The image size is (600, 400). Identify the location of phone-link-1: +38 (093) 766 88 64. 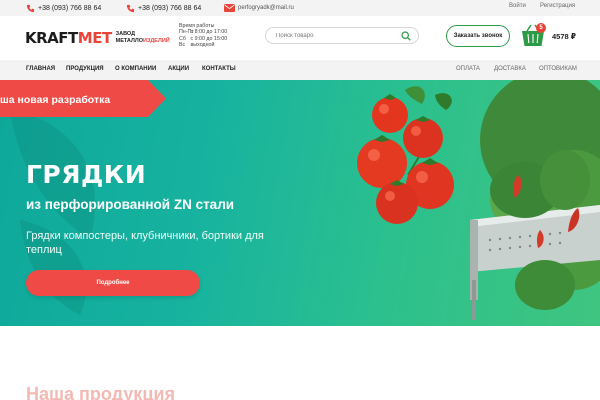
(63, 8).